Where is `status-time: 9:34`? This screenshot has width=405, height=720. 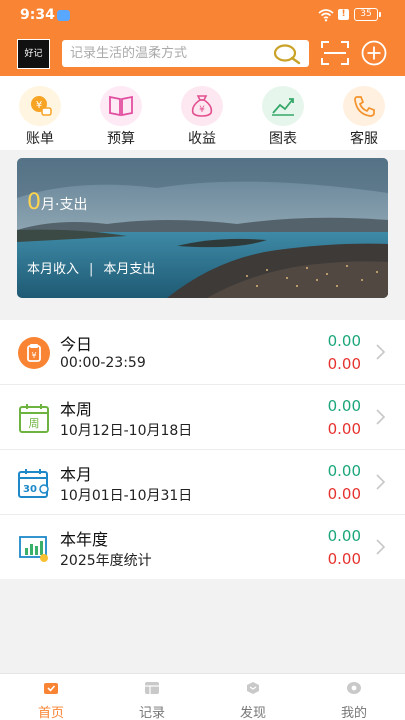
status-time: 9:34 is located at coordinates (37, 15).